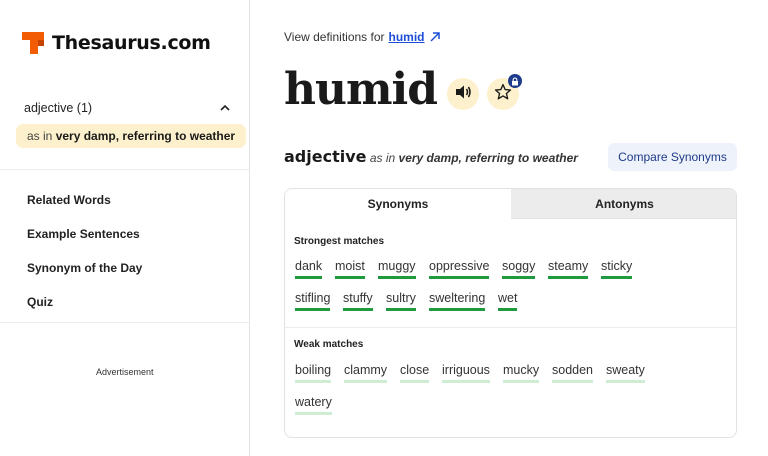 The height and width of the screenshot is (456, 768). What do you see at coordinates (515, 81) in the screenshot?
I see `lock-icon` at bounding box center [515, 81].